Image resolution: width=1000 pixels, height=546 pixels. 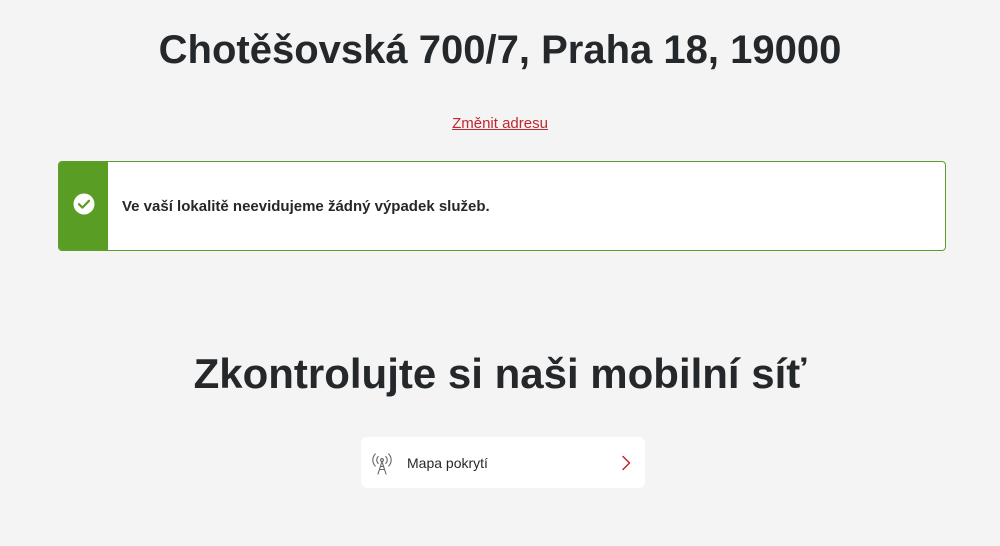 What do you see at coordinates (500, 50) in the screenshot?
I see `address-title: Chotěšovská 700/7, Praha 18, 19000` at bounding box center [500, 50].